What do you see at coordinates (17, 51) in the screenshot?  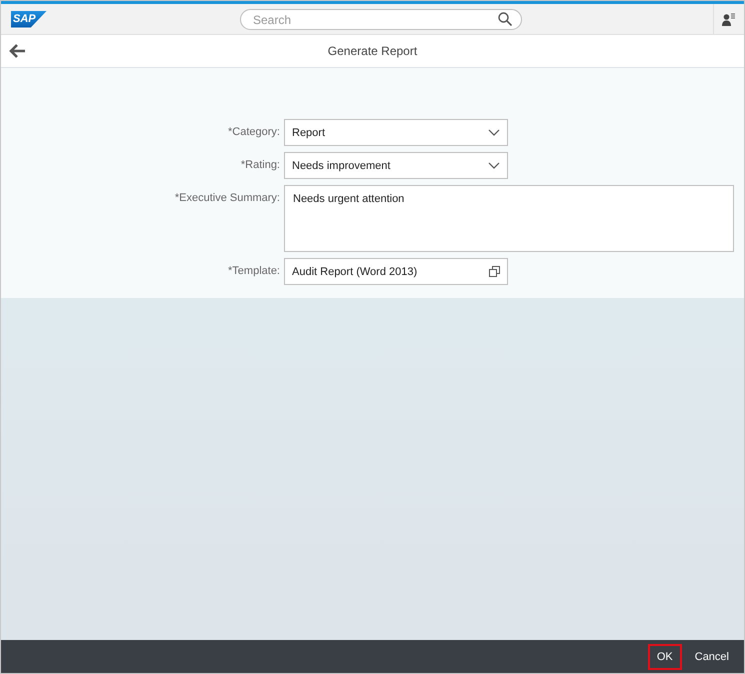 I see `back-button` at bounding box center [17, 51].